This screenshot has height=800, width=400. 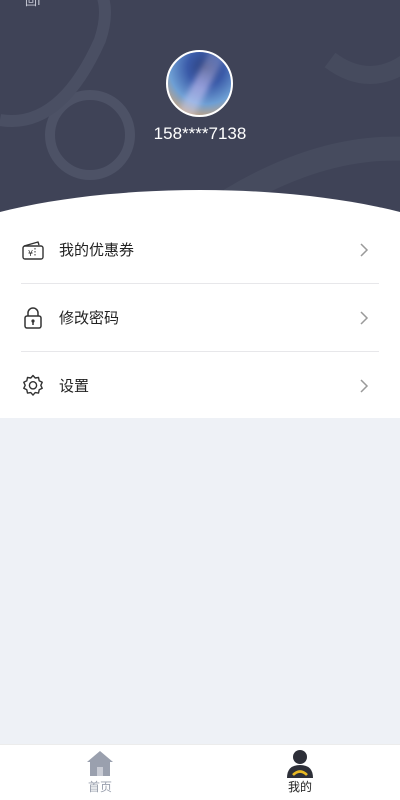 What do you see at coordinates (299, 787) in the screenshot?
I see `tab-label: 我的` at bounding box center [299, 787].